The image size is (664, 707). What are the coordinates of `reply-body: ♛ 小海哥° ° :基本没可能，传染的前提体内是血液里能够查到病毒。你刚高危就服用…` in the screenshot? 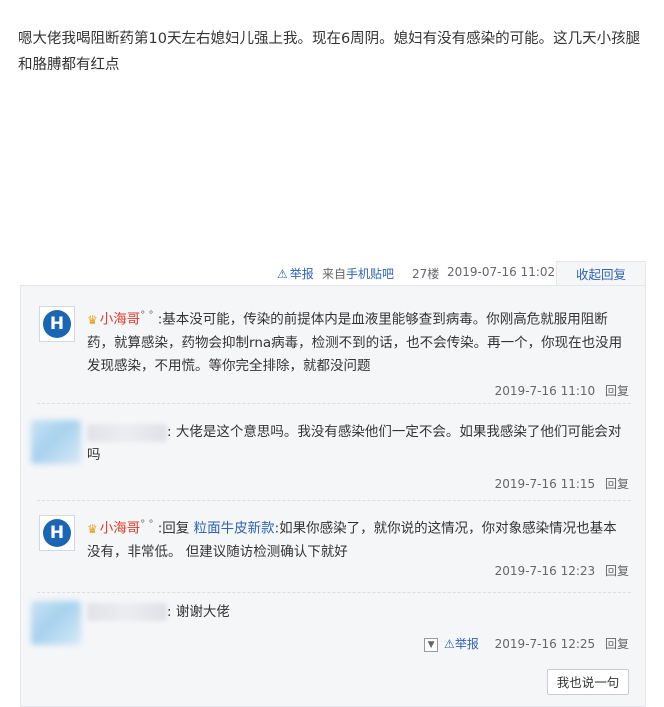 It's located at (357, 341).